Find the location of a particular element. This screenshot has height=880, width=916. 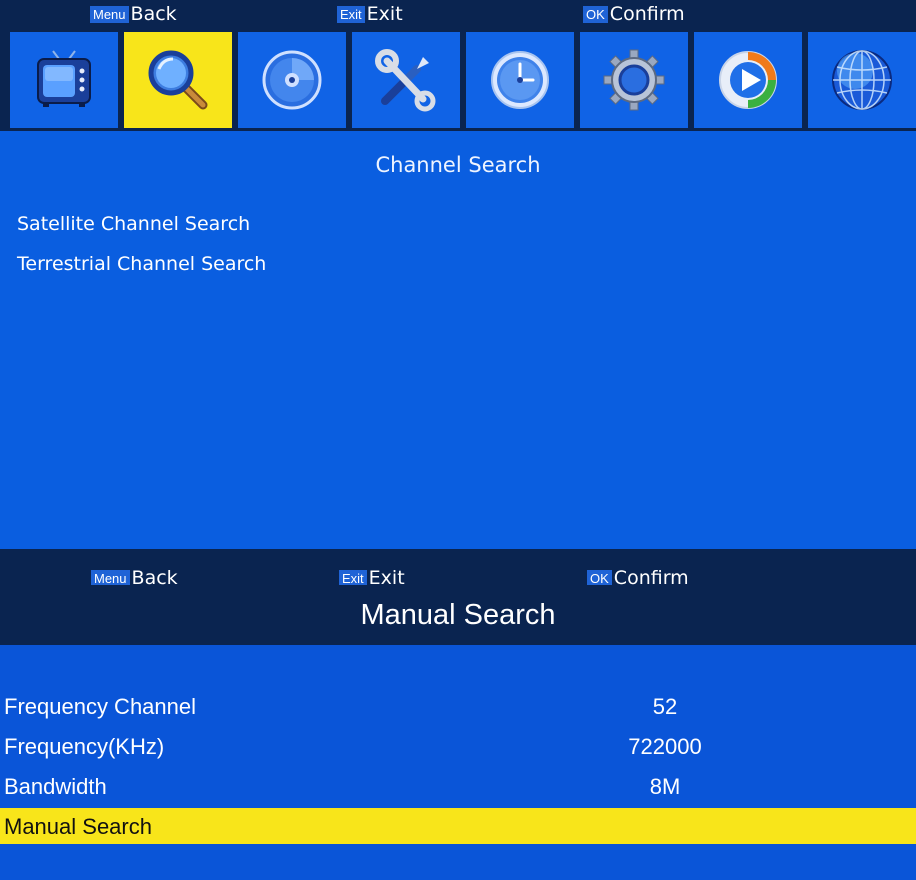

bandwidth-label: Bandwidth is located at coordinates (55, 786).